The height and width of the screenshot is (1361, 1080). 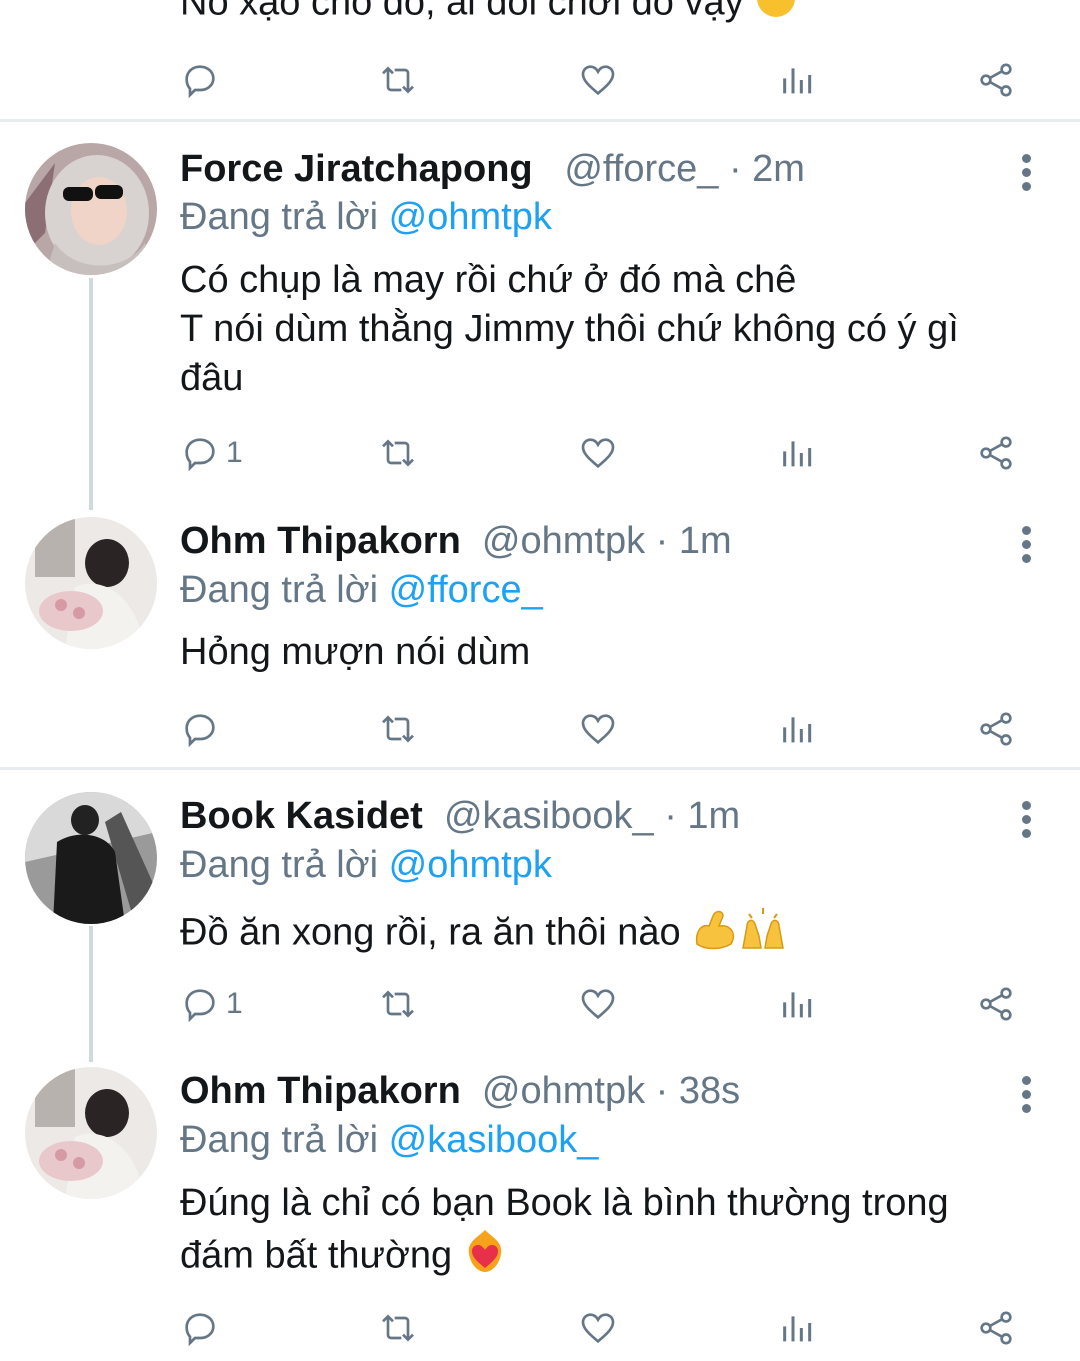 I want to click on tweet-header: Force Jiratchapong @fforce_ · 2m, so click(x=492, y=169).